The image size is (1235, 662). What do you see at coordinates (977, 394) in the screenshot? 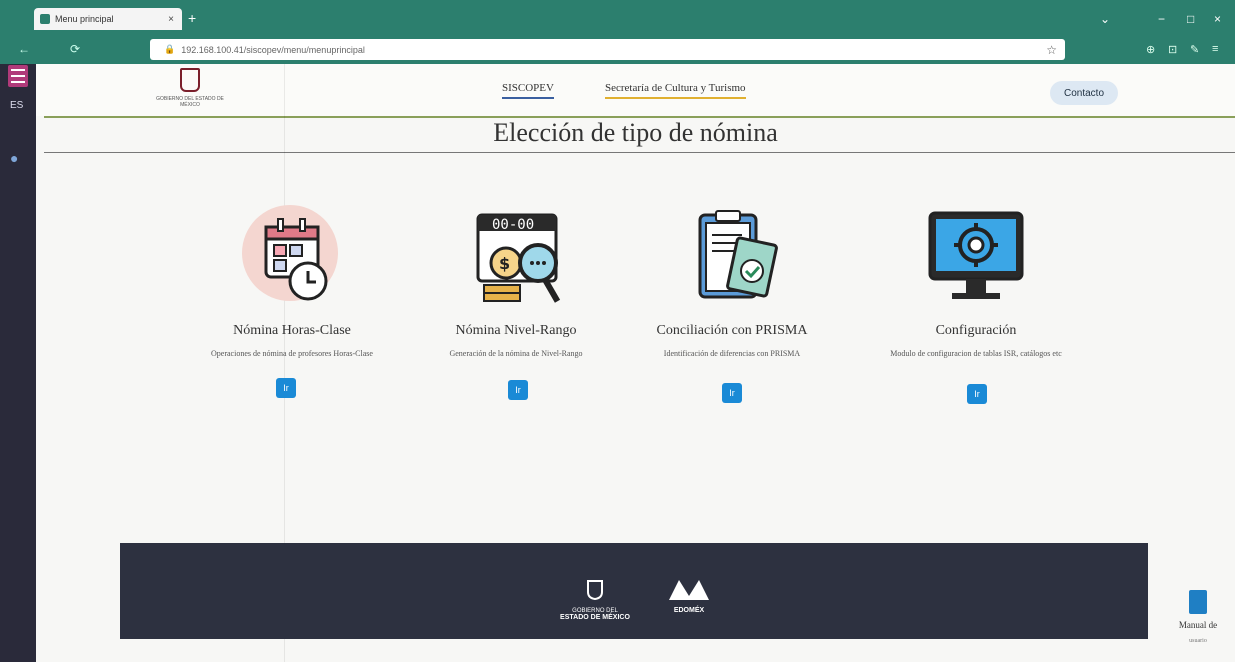
I see `go-configuracion-button: Ir` at bounding box center [977, 394].